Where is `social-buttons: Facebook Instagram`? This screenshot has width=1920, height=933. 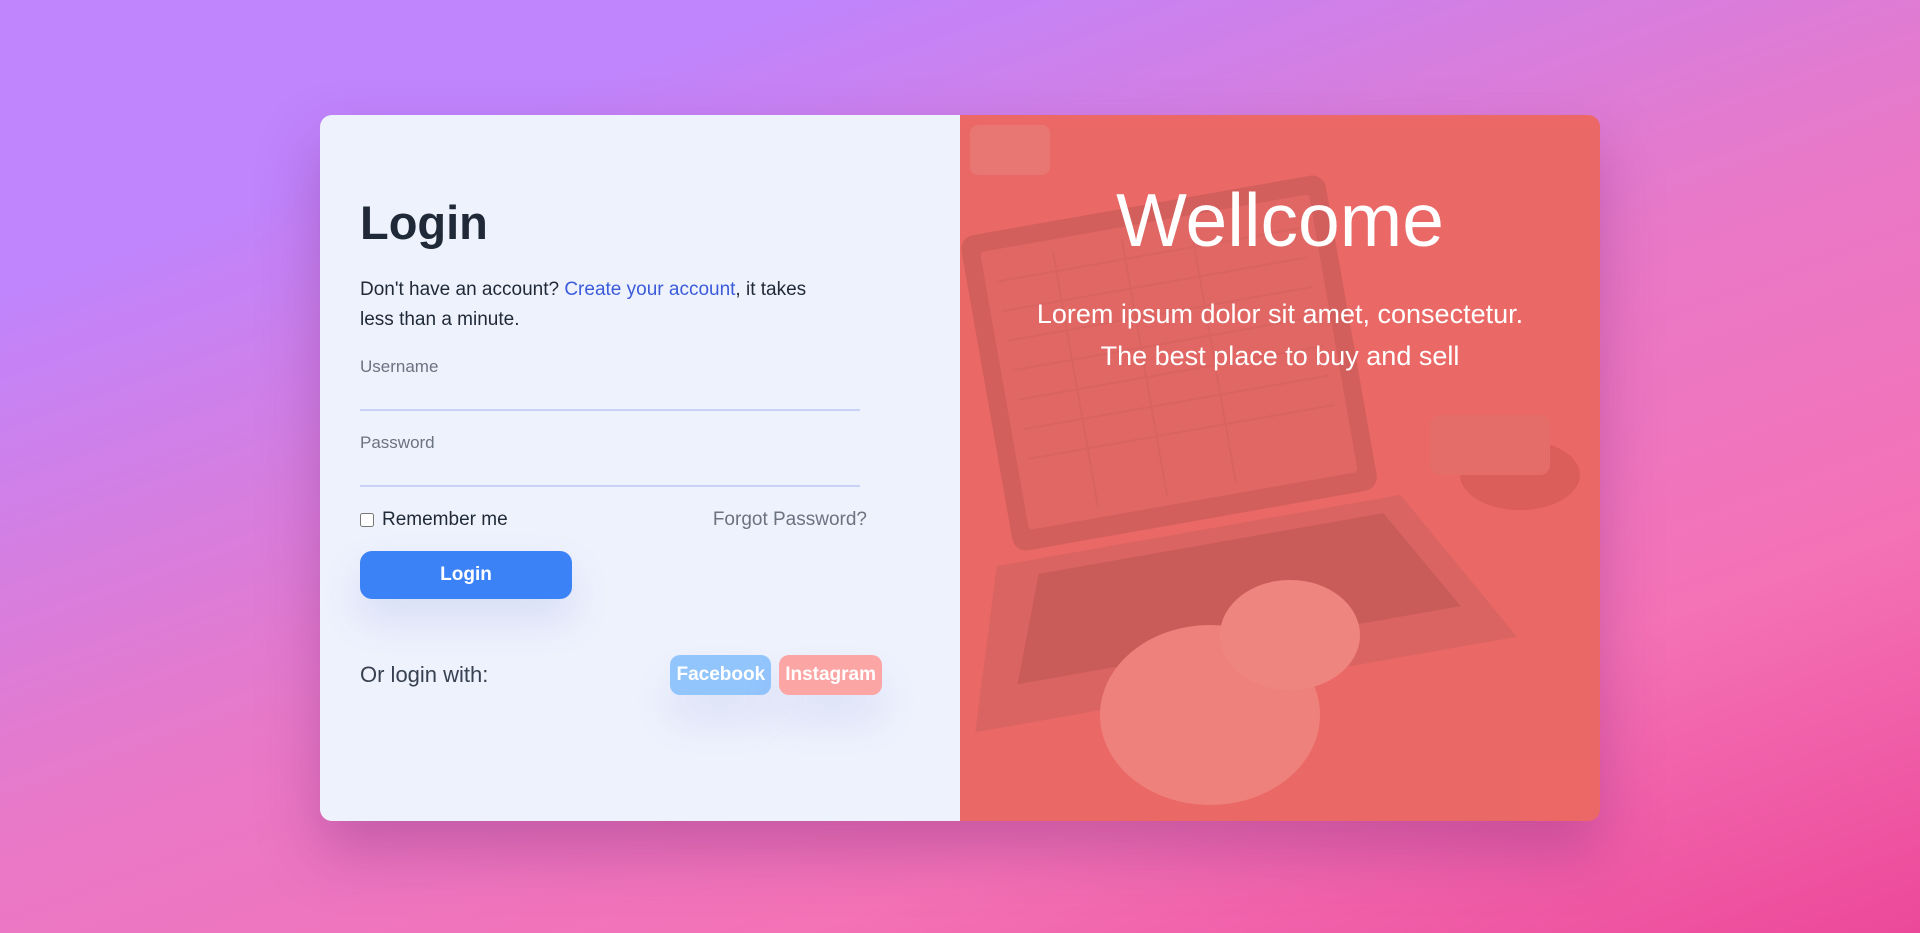 social-buttons: Facebook Instagram is located at coordinates (776, 675).